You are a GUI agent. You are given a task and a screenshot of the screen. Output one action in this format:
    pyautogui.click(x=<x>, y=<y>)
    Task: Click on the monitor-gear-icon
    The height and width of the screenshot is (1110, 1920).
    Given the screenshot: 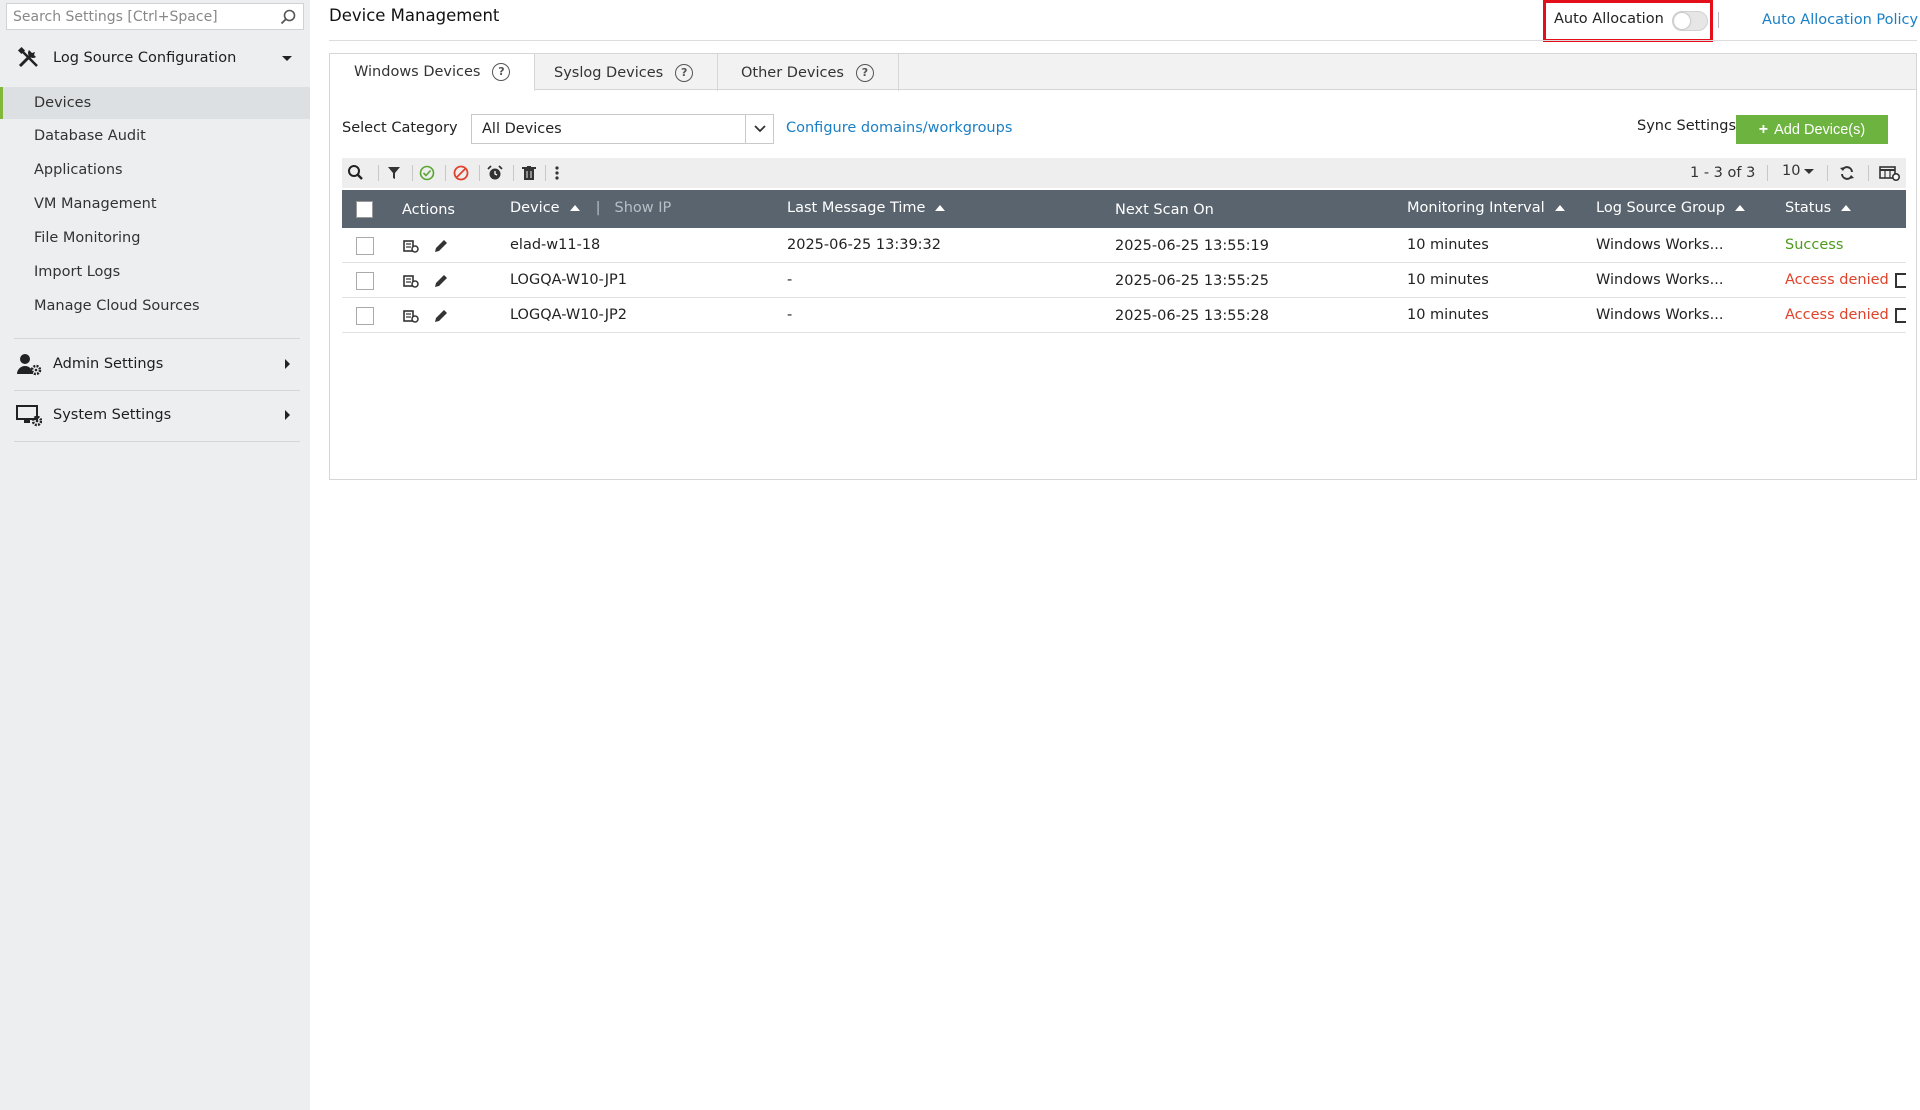 What is the action you would take?
    pyautogui.click(x=29, y=416)
    